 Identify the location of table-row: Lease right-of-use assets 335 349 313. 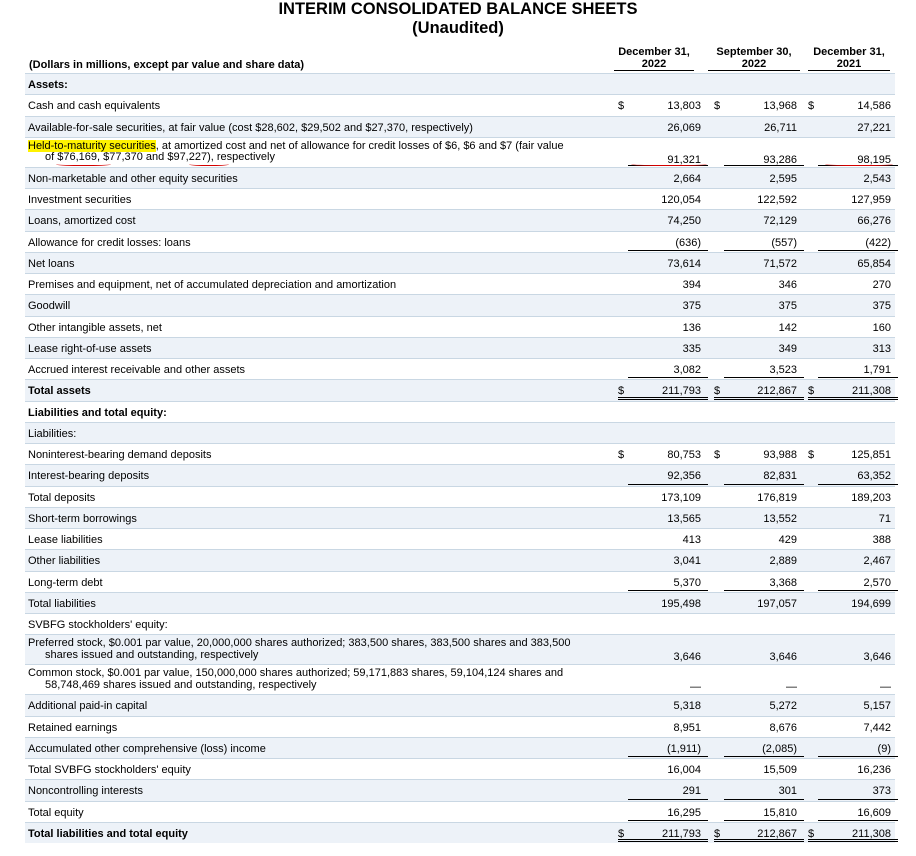
(460, 347).